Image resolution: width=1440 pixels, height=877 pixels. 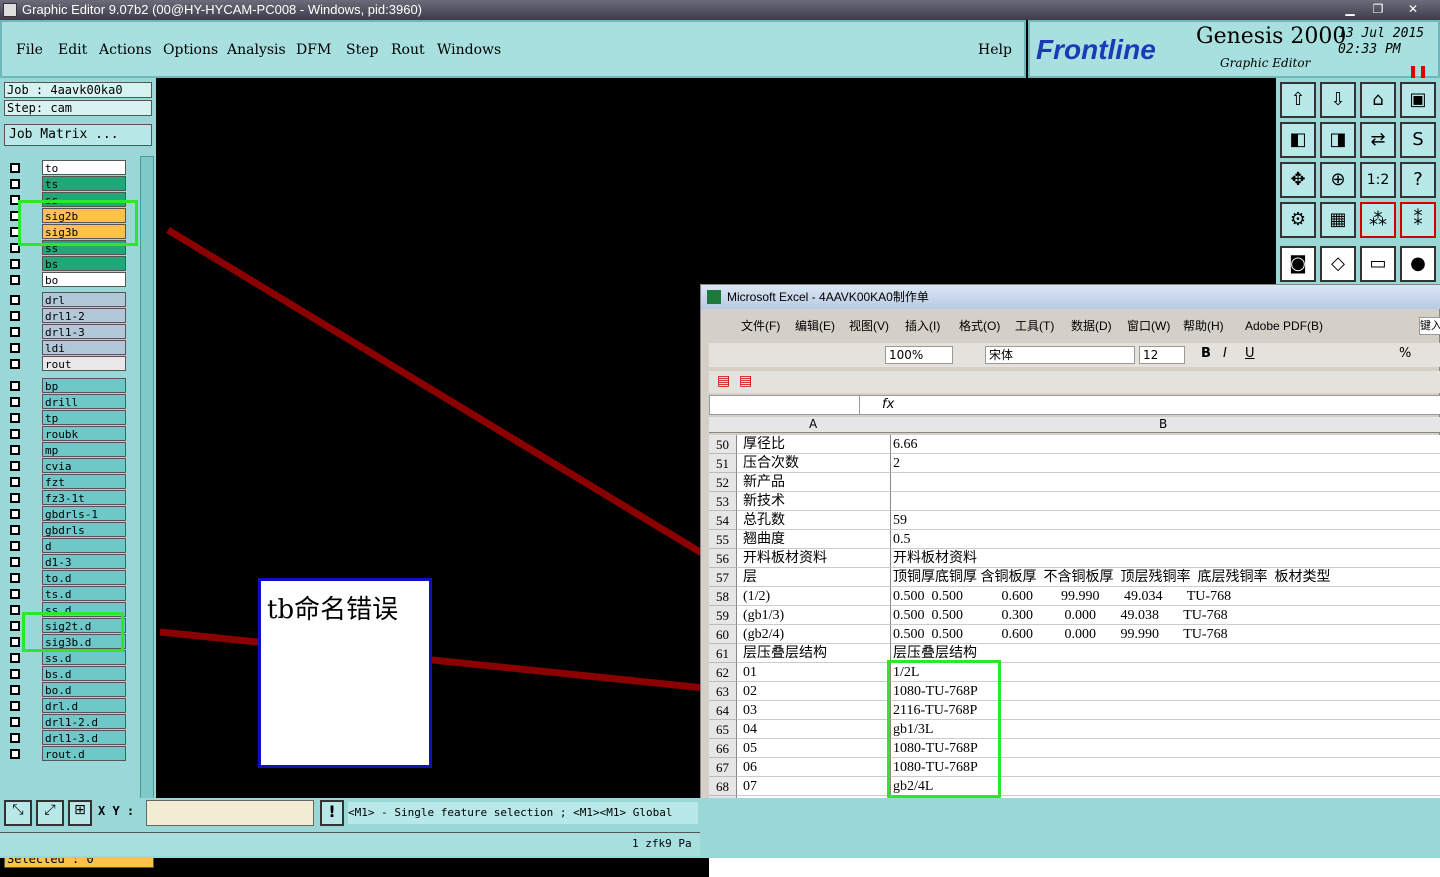 I want to click on font-select: 宋体, so click(x=1060, y=355).